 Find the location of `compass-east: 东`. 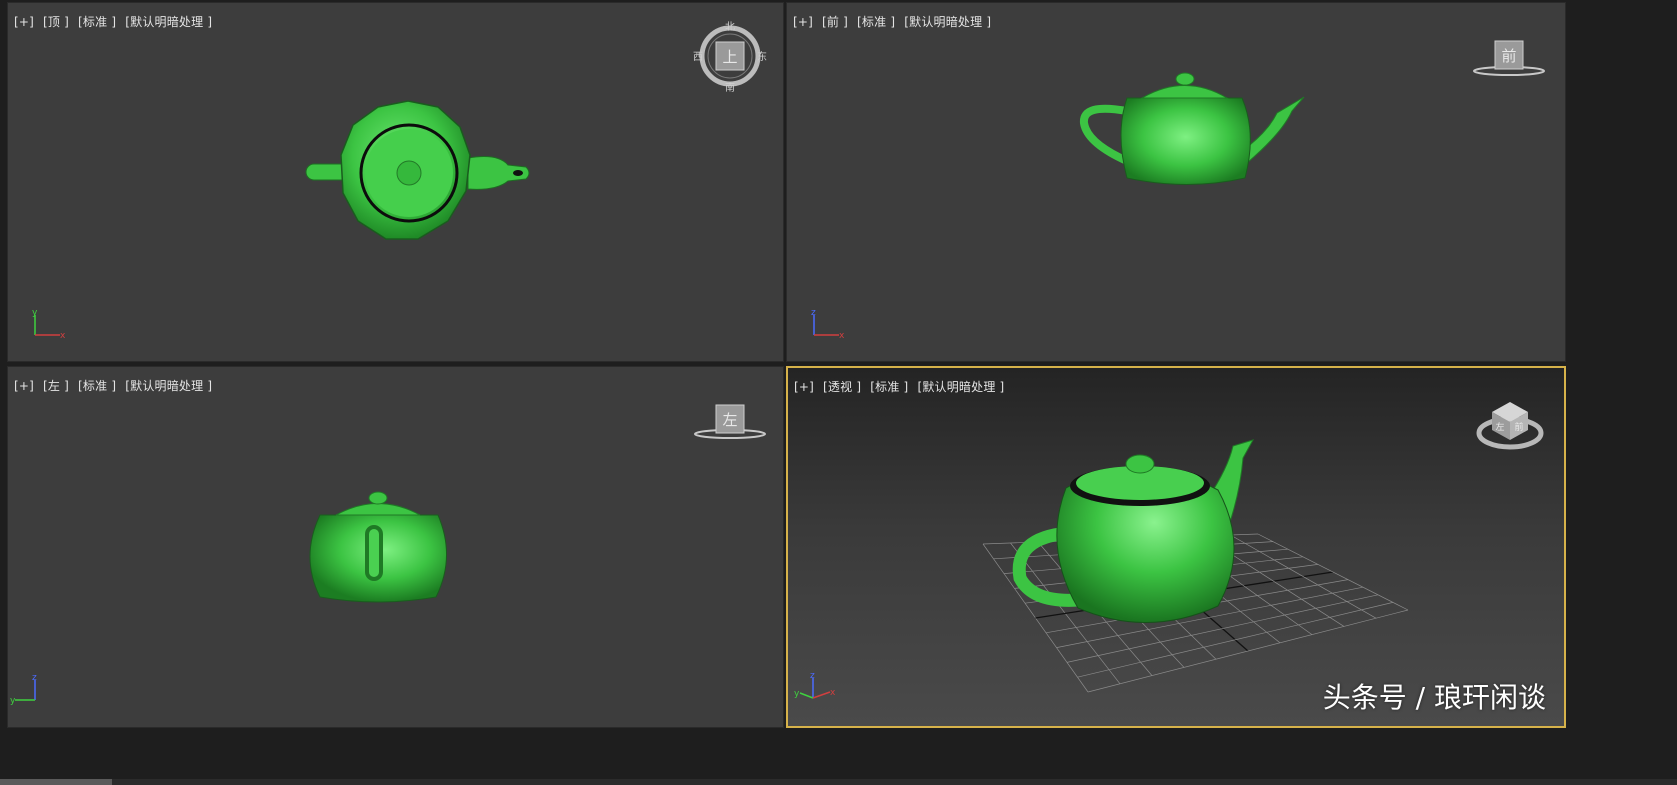

compass-east: 东 is located at coordinates (762, 56).